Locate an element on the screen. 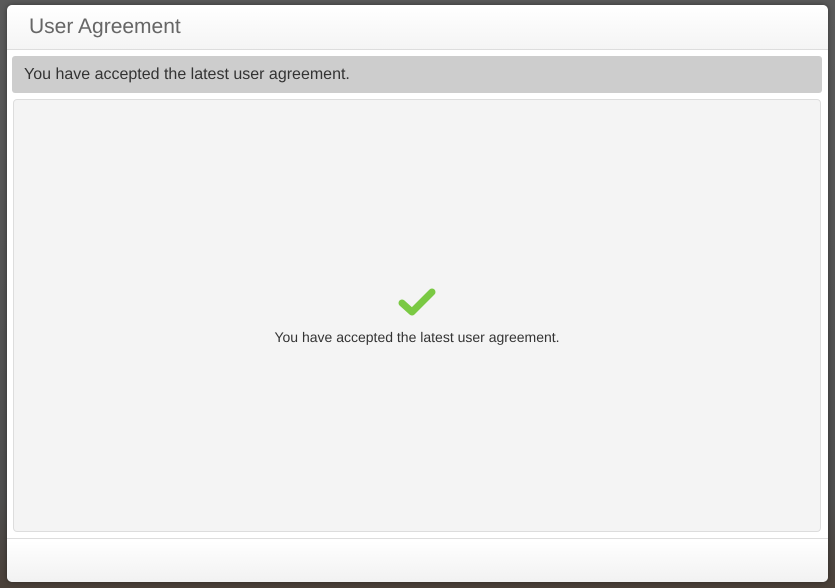  dialog-title: User Agreement is located at coordinates (105, 27).